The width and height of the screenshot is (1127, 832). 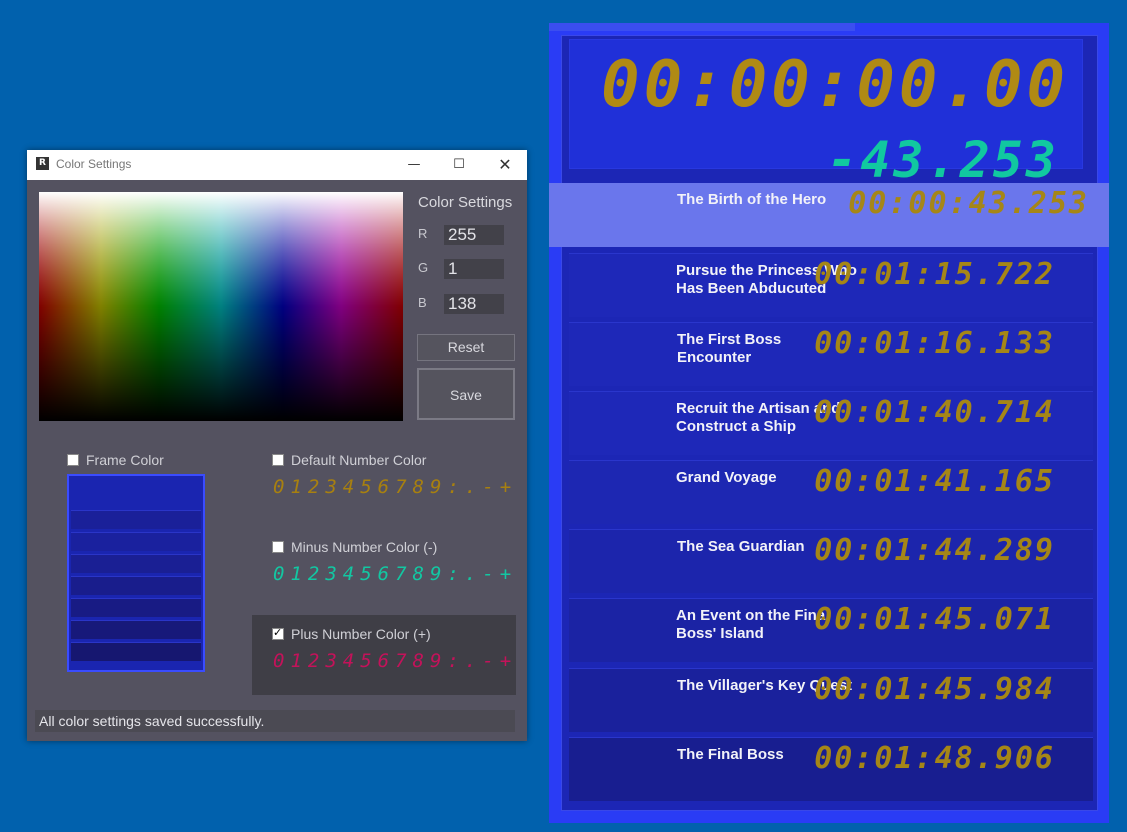 What do you see at coordinates (125, 460) in the screenshot?
I see `frame-color-label: Frame Color` at bounding box center [125, 460].